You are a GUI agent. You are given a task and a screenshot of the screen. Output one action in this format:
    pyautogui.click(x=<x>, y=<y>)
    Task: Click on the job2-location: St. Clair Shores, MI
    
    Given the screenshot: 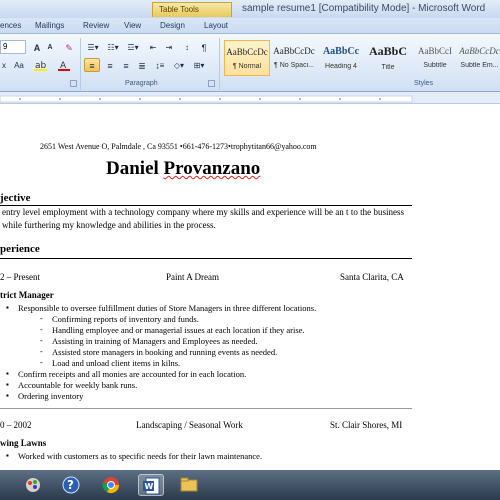 What is the action you would take?
    pyautogui.click(x=366, y=425)
    